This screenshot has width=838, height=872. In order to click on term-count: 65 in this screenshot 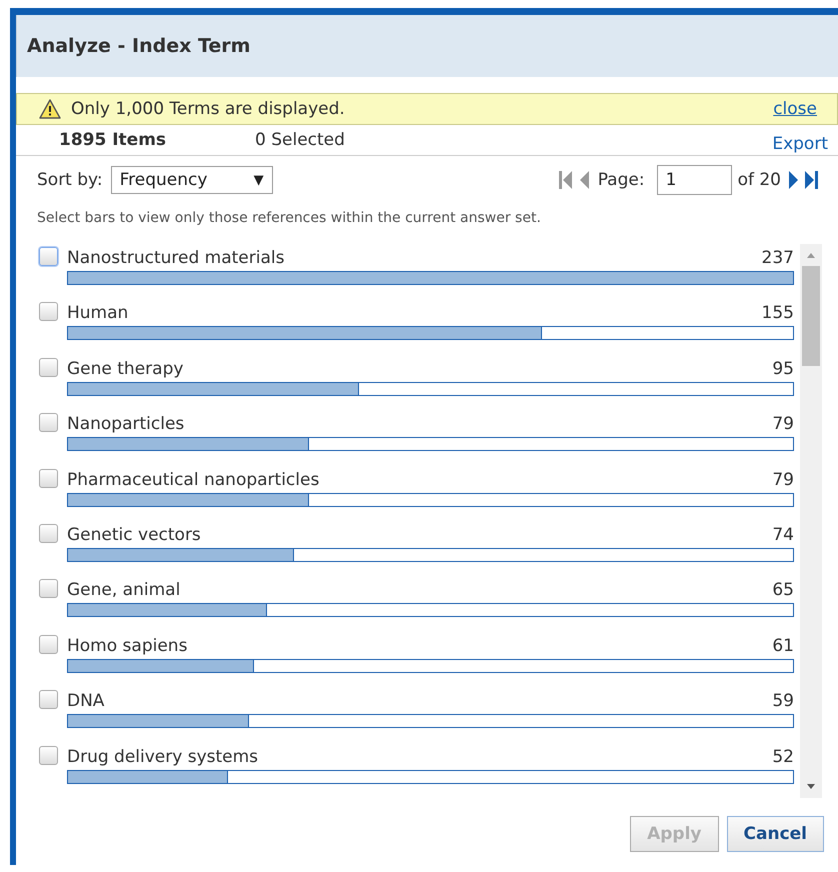, I will do `click(783, 590)`.